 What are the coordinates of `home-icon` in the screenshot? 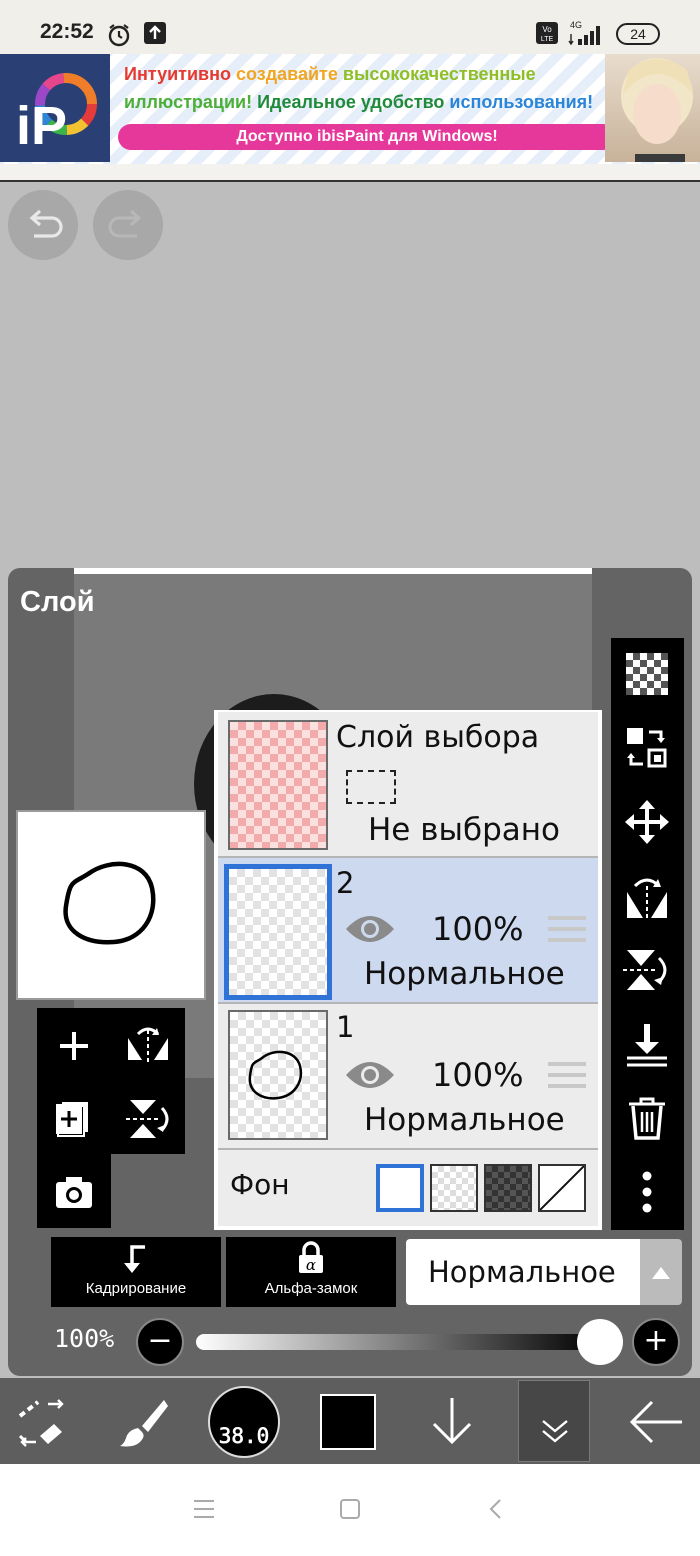 It's located at (350, 1509).